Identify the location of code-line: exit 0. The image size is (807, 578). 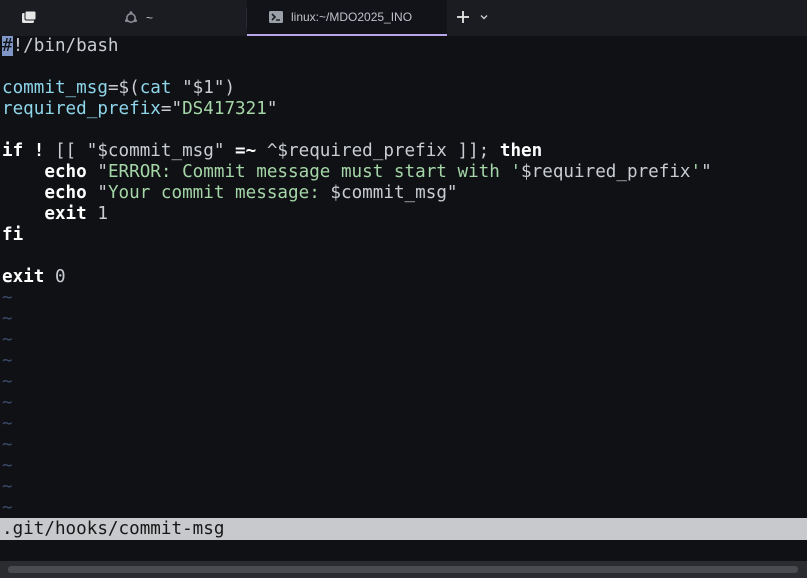
(34, 277).